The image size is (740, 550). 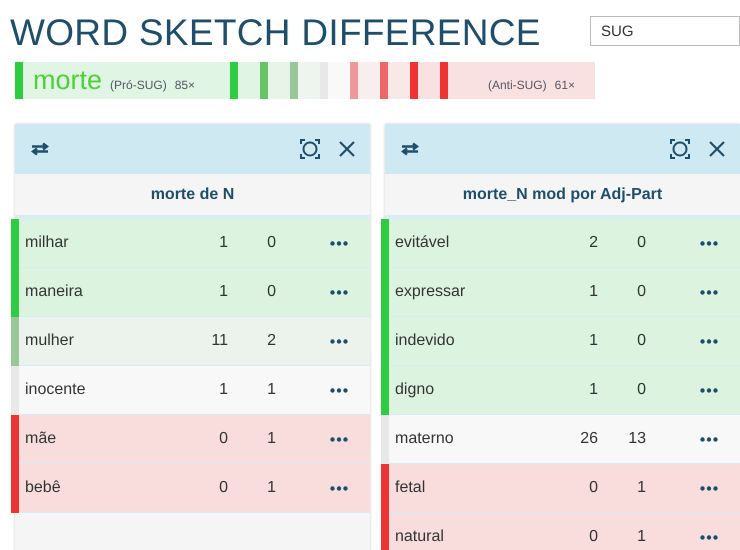 I want to click on collocate-row: evitável 2 0, so click(x=560, y=243).